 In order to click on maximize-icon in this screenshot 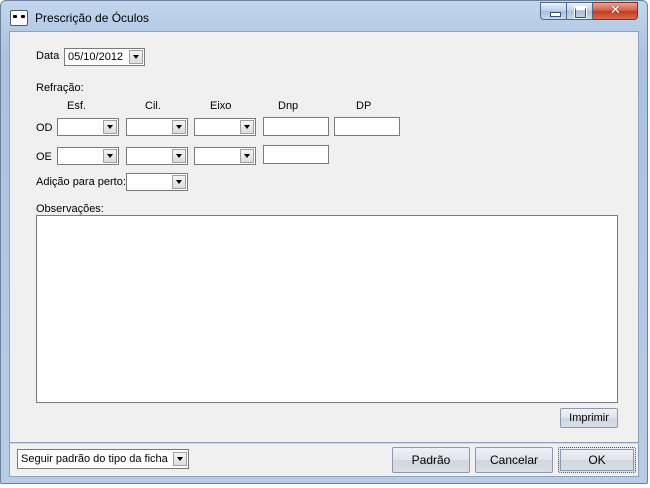, I will do `click(580, 12)`.